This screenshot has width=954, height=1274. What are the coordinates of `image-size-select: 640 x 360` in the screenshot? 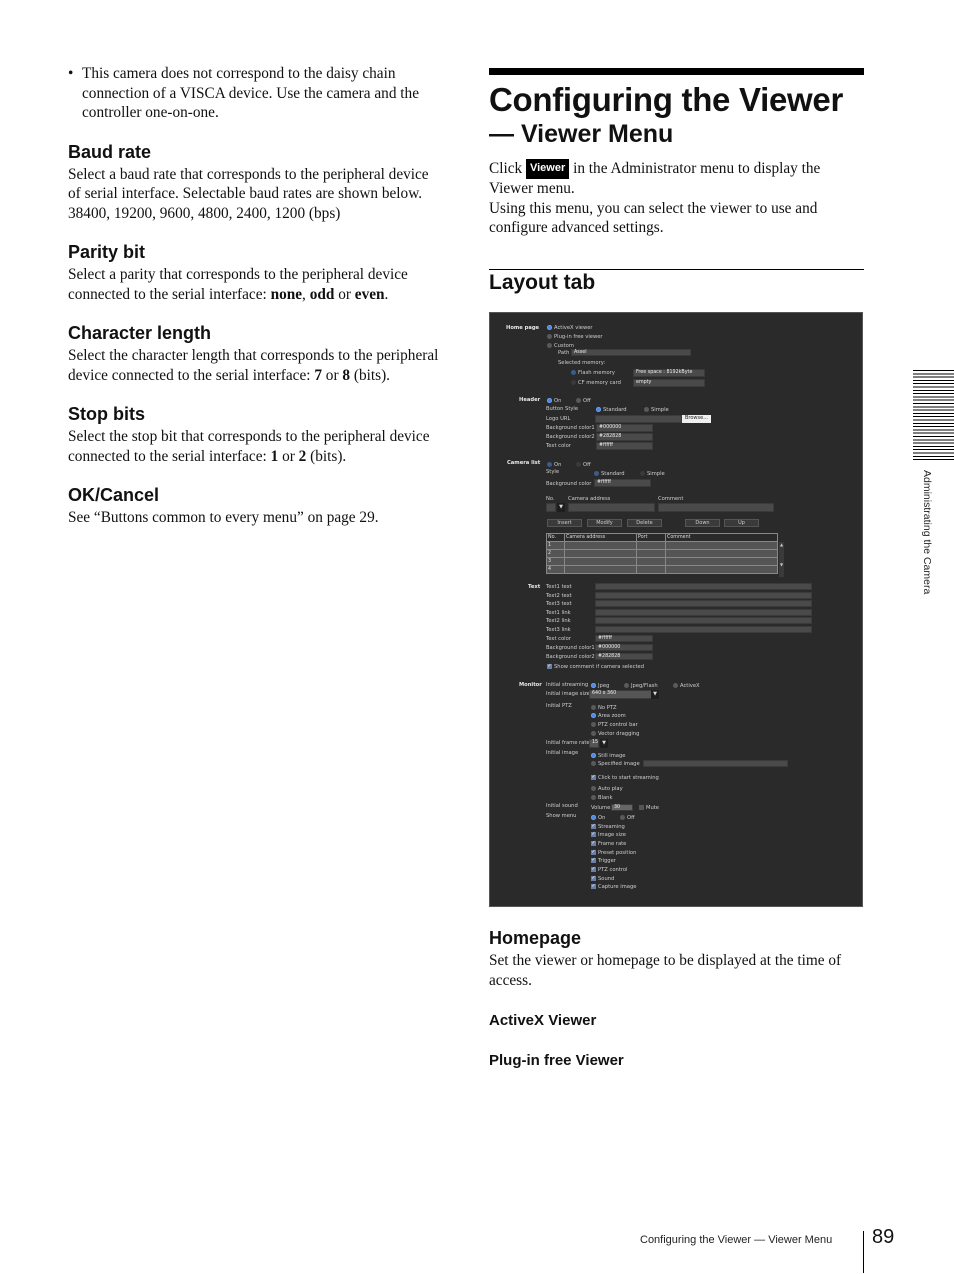 It's located at (621, 694).